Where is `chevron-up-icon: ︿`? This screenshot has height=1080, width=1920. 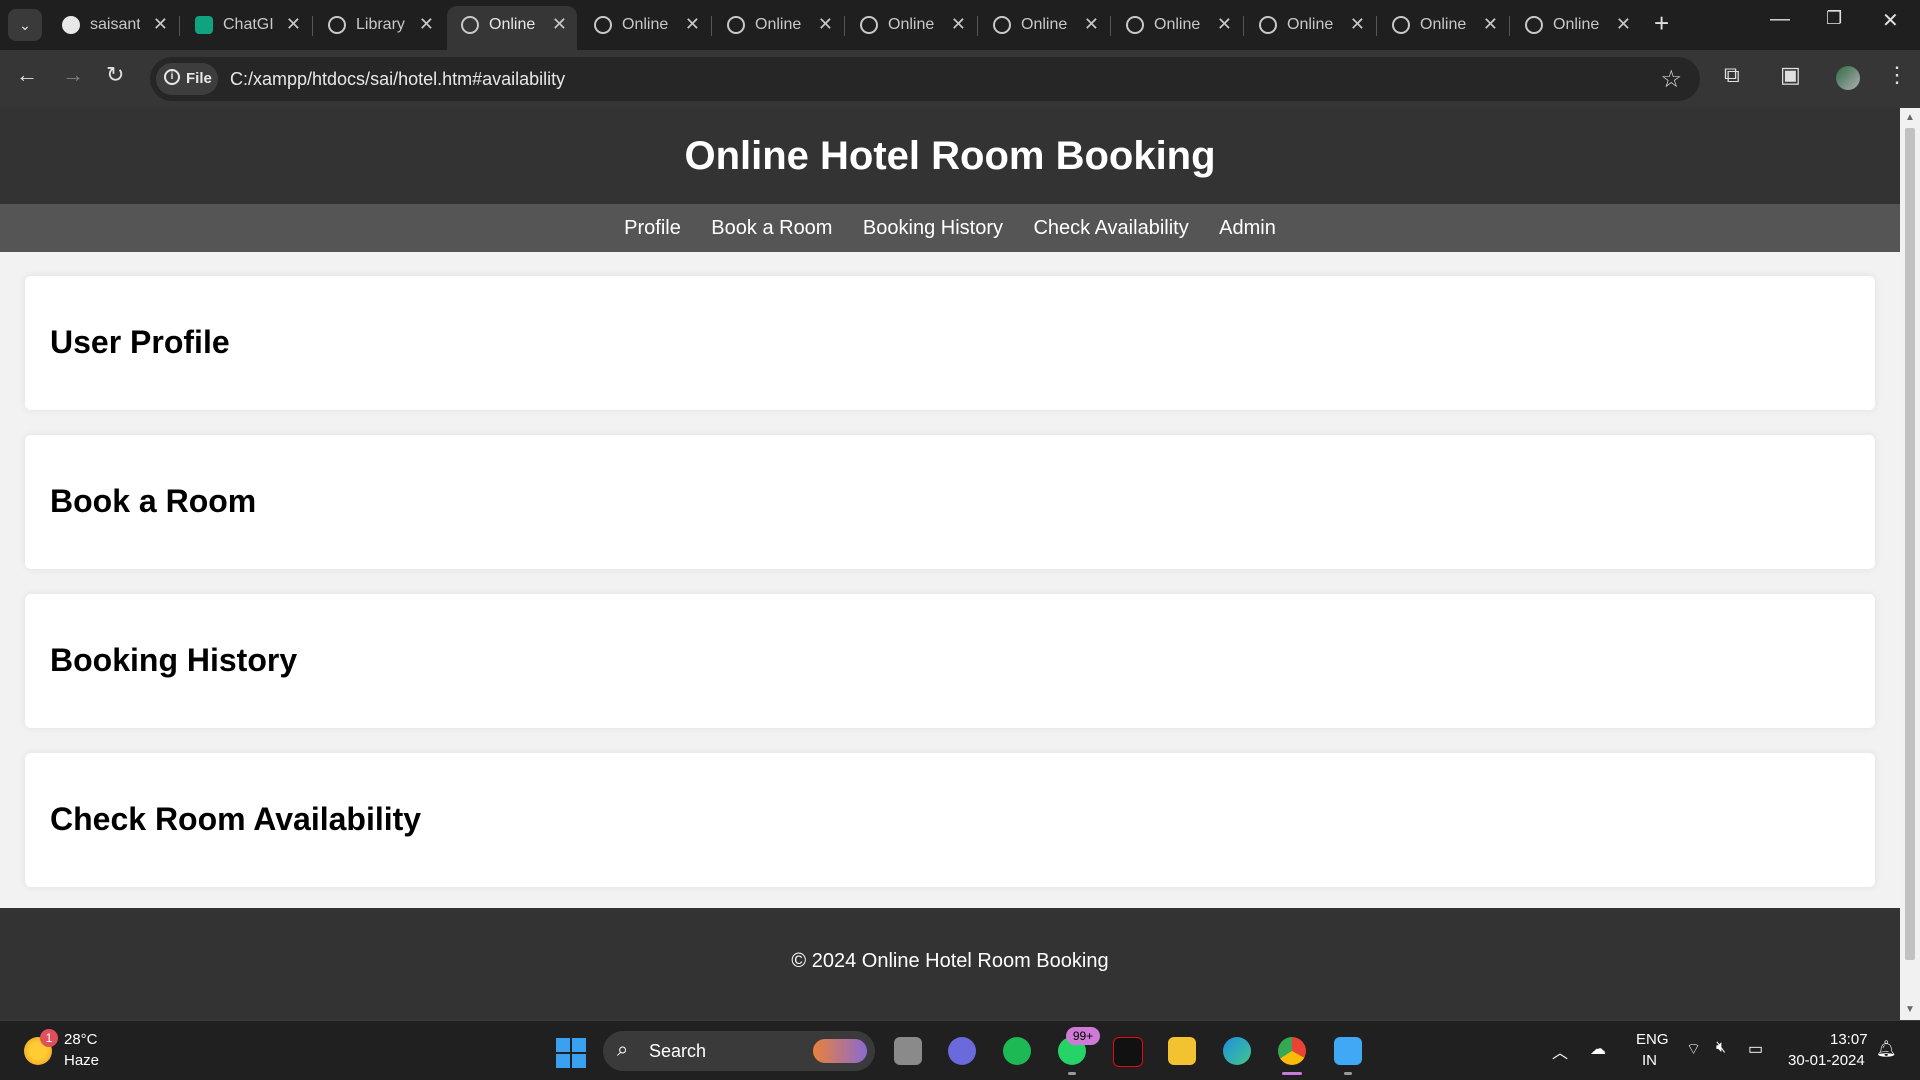
chevron-up-icon: ︿ is located at coordinates (1560, 1051).